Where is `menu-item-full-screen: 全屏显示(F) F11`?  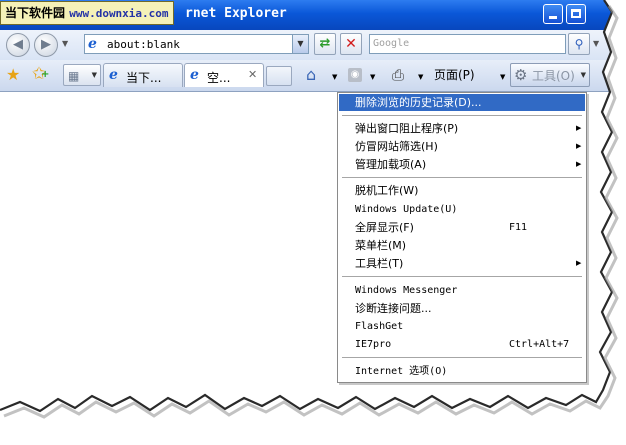 menu-item-full-screen: 全屏显示(F) F11 is located at coordinates (462, 227).